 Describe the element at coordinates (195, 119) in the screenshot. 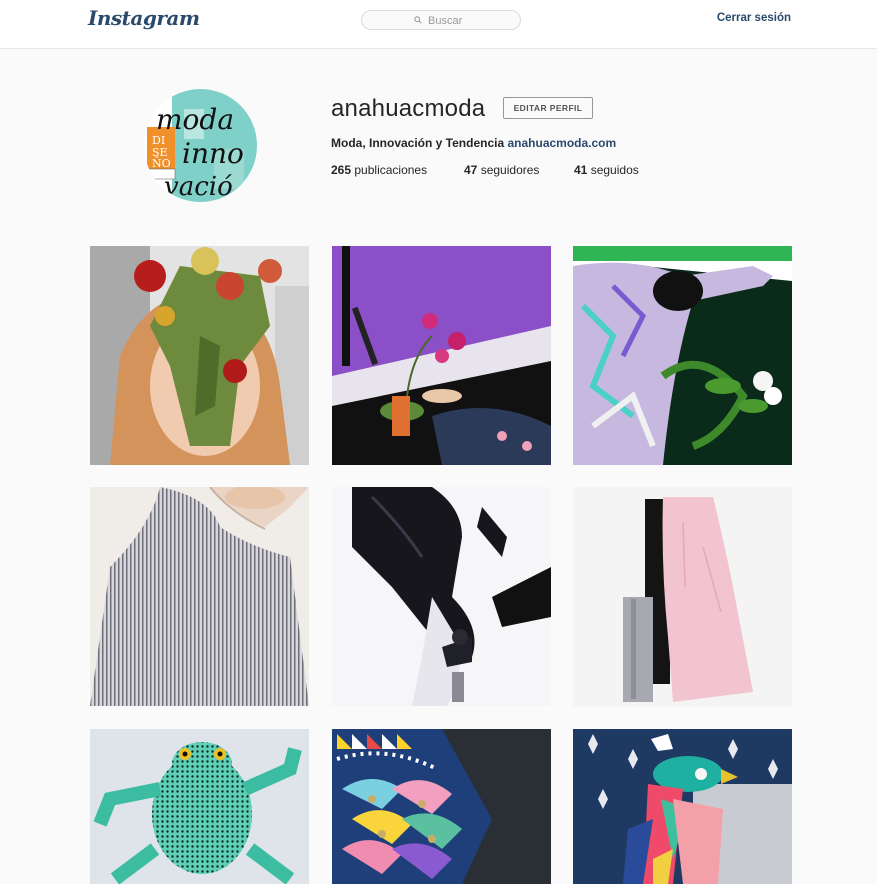

I see `avatar-text-moda: moda` at that location.